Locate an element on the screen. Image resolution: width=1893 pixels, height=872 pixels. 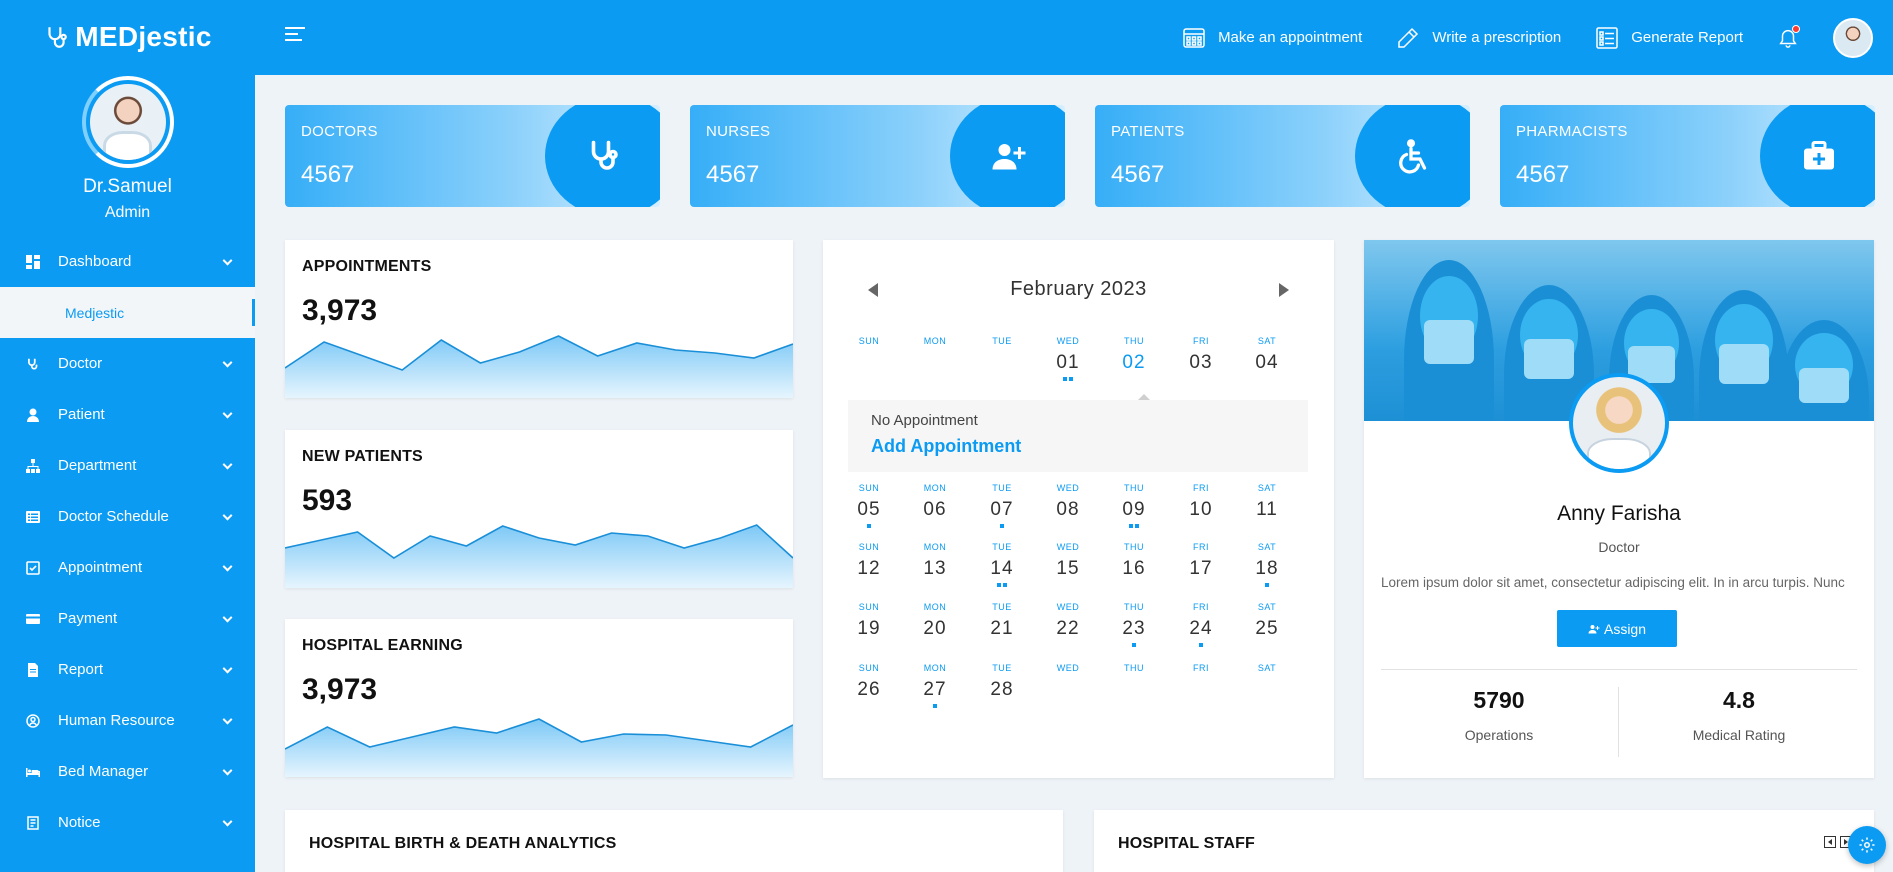
sidebar-item-dashboard: Dashboard is located at coordinates (127, 261).